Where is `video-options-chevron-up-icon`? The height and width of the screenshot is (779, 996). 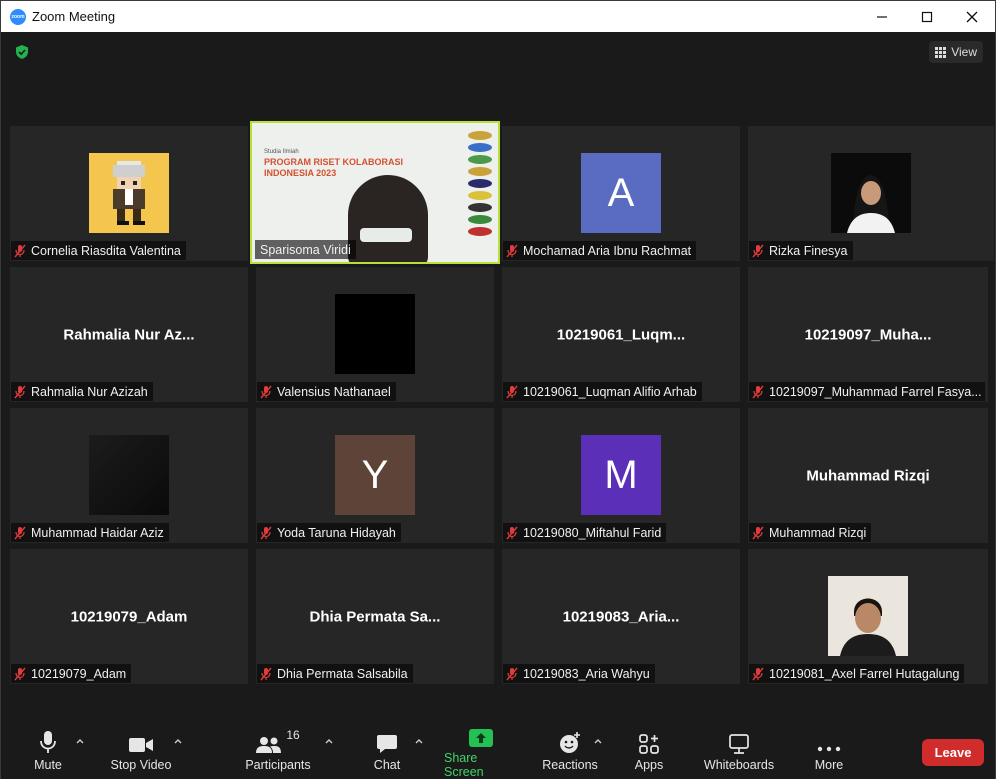
video-options-chevron-up-icon is located at coordinates (178, 741).